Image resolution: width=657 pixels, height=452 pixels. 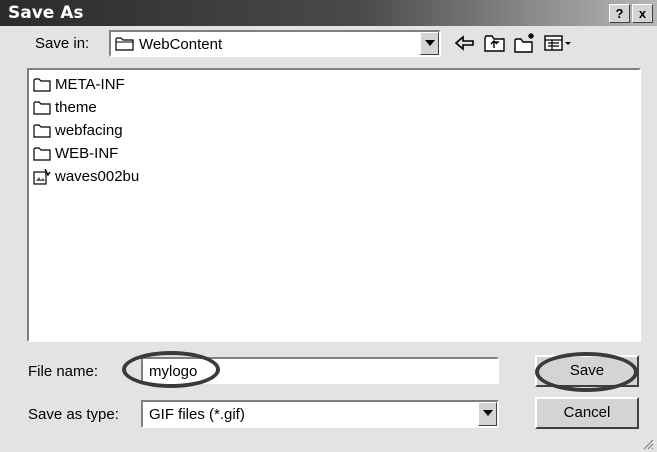 I want to click on file-name: WEB-INF, so click(x=87, y=153).